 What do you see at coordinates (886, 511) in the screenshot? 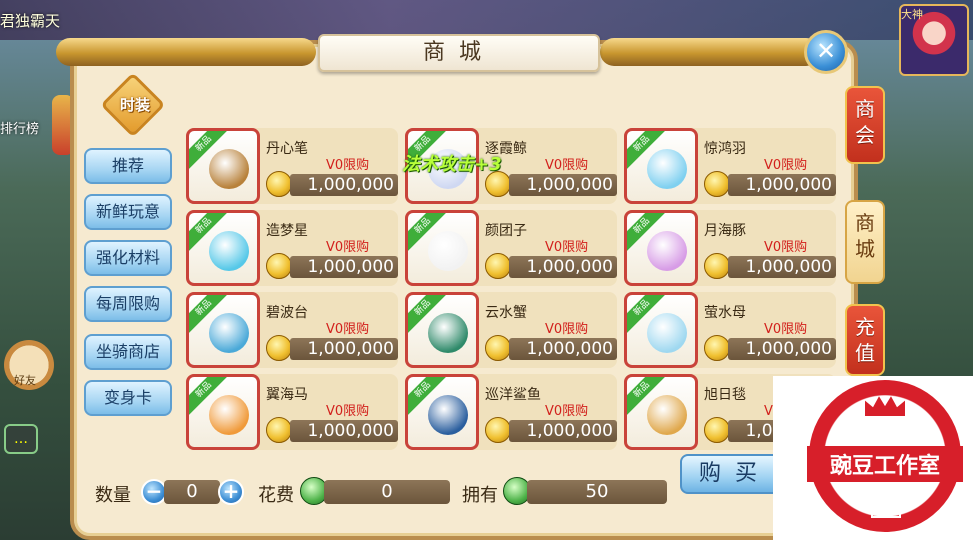
I see `watermark-stamp` at bounding box center [886, 511].